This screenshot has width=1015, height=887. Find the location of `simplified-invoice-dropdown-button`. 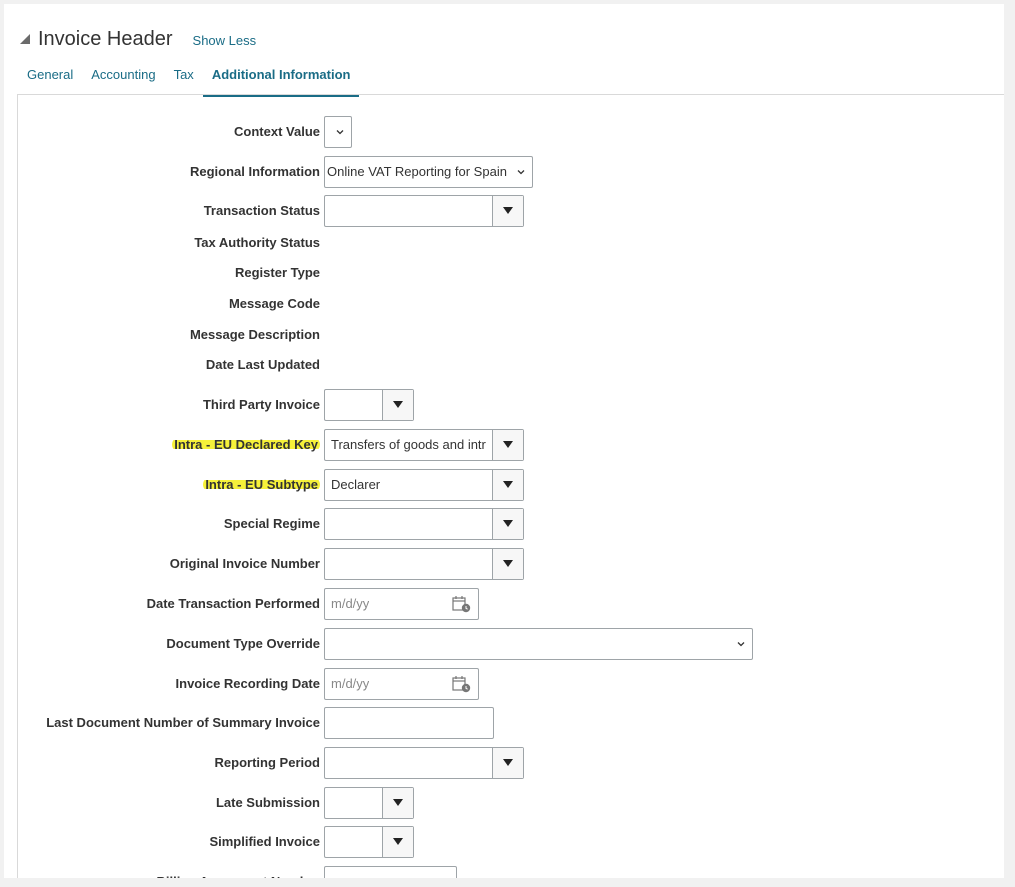

simplified-invoice-dropdown-button is located at coordinates (397, 842).